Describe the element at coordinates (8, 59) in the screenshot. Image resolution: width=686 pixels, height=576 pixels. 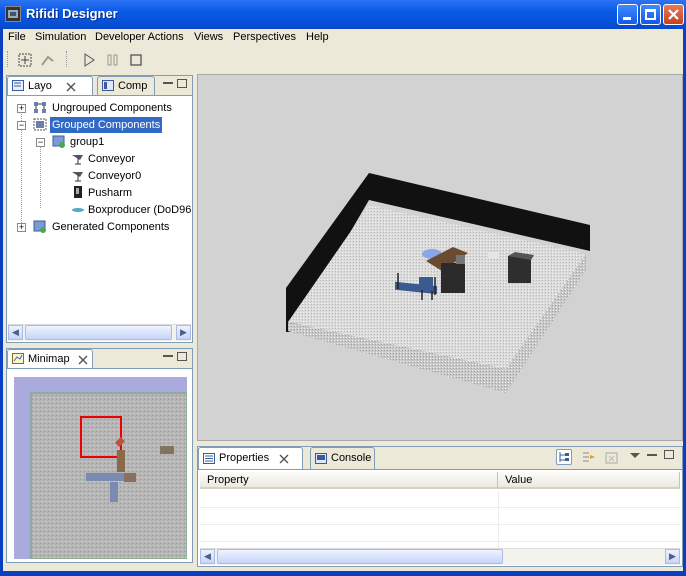
I see `toolbar-grip` at that location.